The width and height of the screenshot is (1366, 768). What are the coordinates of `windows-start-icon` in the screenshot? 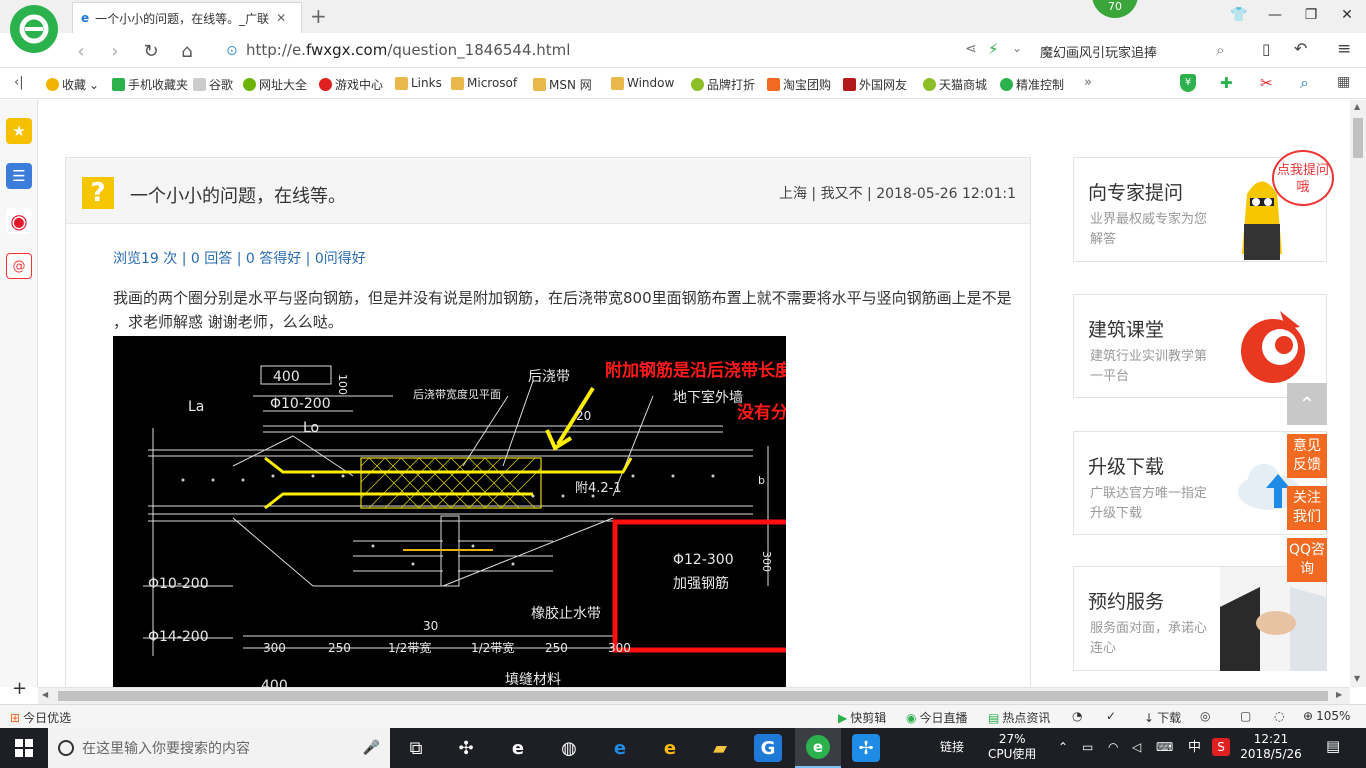 It's located at (24, 748).